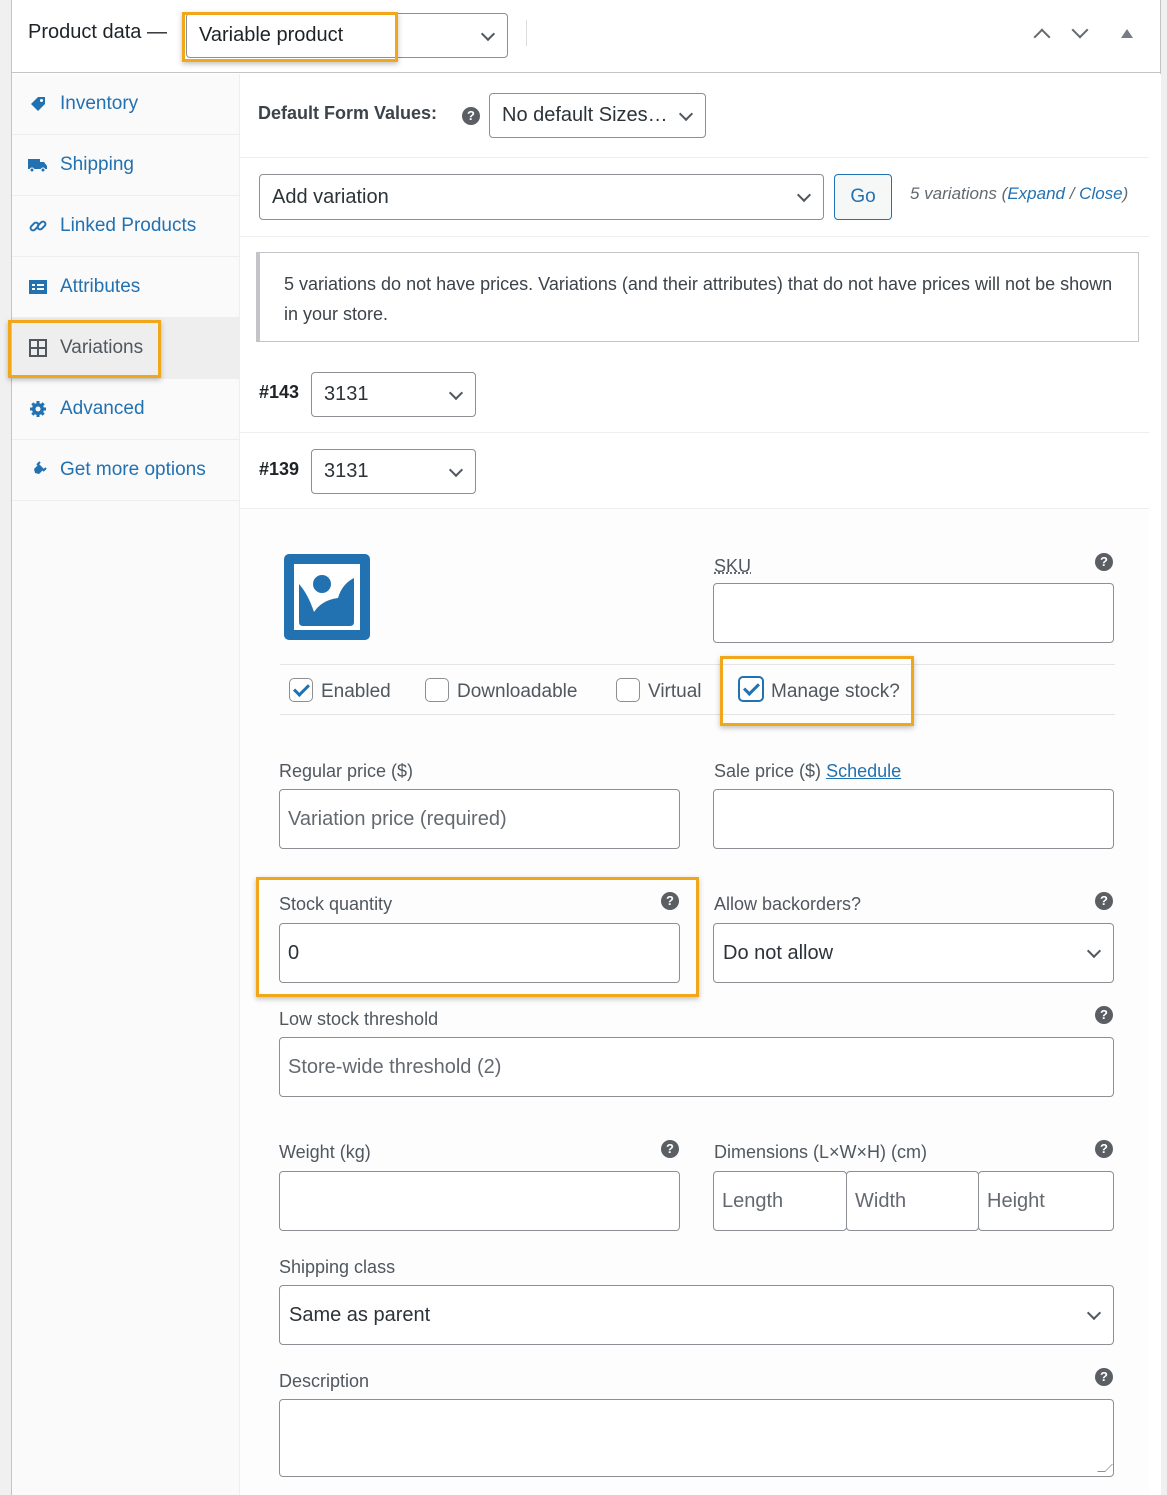 This screenshot has height=1495, width=1167. I want to click on variation-action-select: Add variation, so click(541, 197).